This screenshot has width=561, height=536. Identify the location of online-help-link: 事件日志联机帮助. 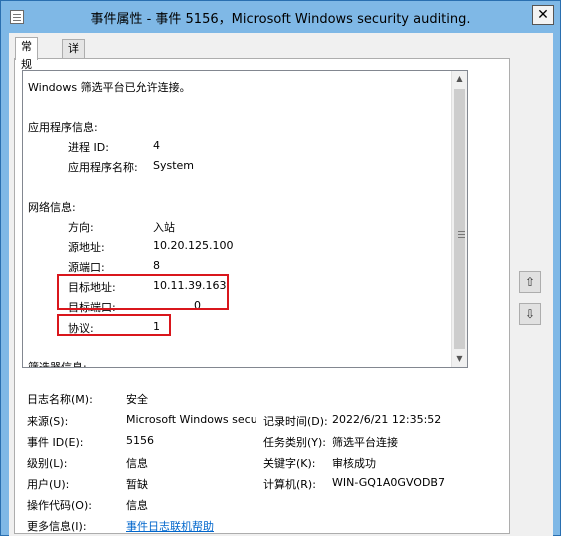
(170, 526).